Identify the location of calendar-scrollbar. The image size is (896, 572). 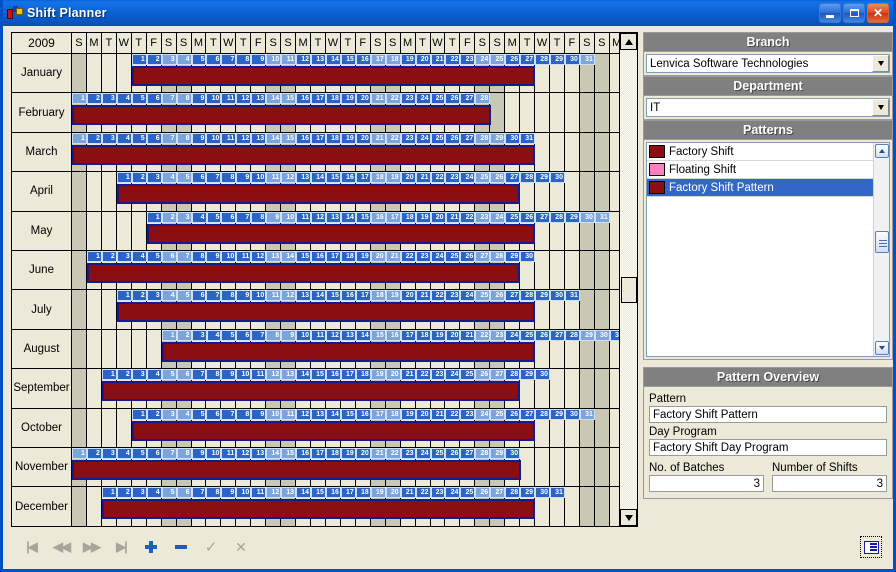
(628, 279).